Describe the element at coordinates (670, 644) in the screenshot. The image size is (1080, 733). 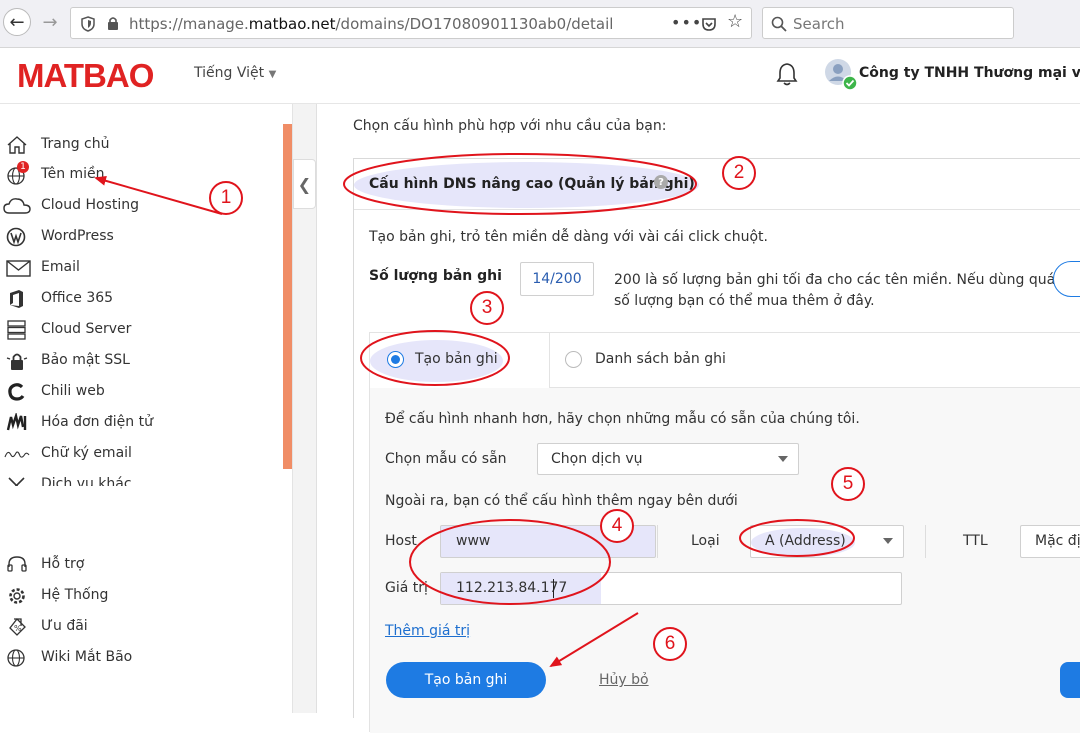
I see `annotation-number-6: 6` at that location.